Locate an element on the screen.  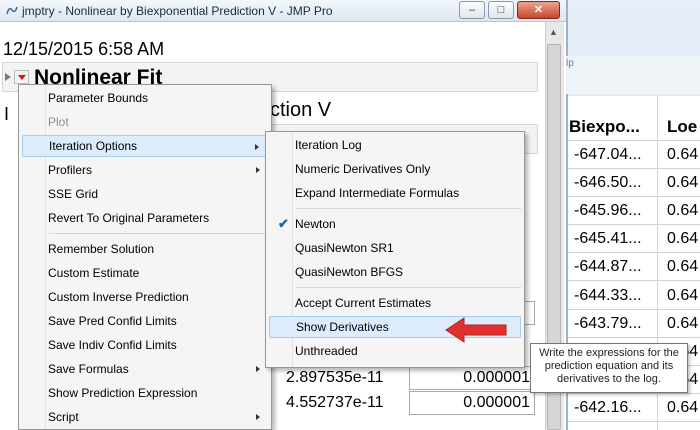
disclosure-triangle-icon is located at coordinates (8, 77).